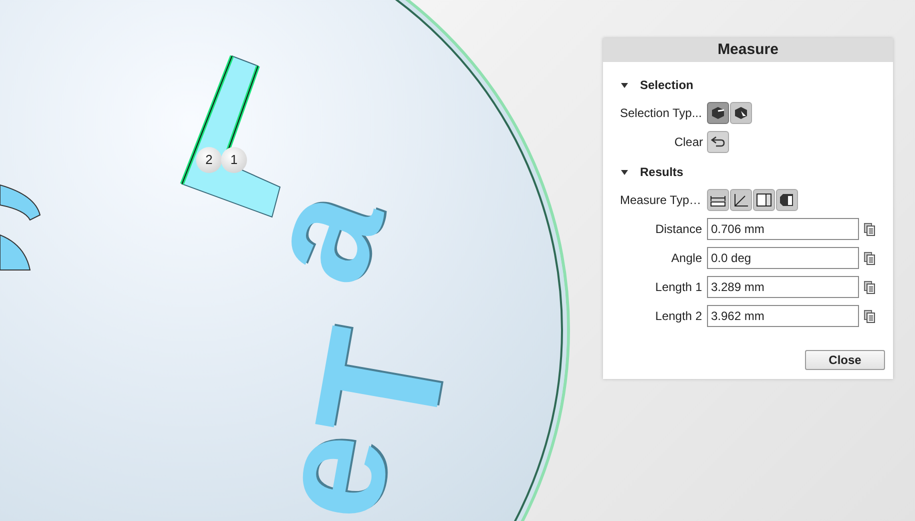 This screenshot has height=521, width=915. I want to click on angle-icon, so click(741, 200).